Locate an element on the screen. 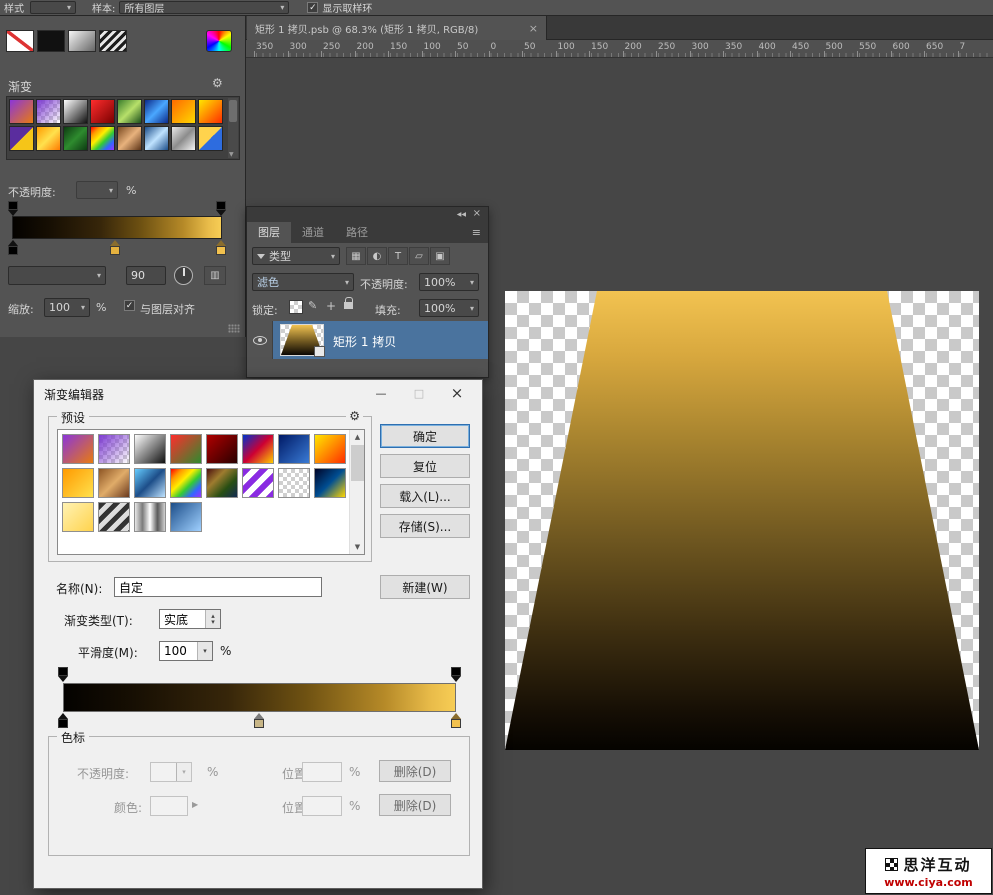 The width and height of the screenshot is (993, 895). filter-type-text-button: T is located at coordinates (398, 256).